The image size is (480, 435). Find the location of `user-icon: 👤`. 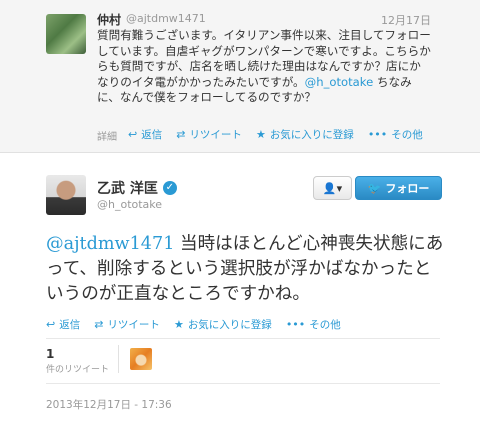

user-icon: 👤 is located at coordinates (329, 188).